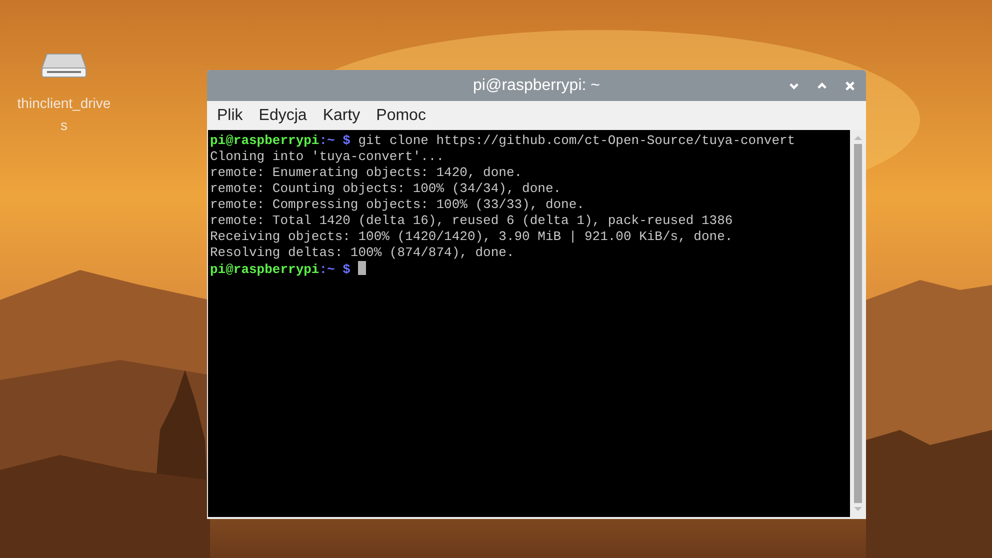 The height and width of the screenshot is (558, 992). I want to click on drive-icon, so click(64, 65).